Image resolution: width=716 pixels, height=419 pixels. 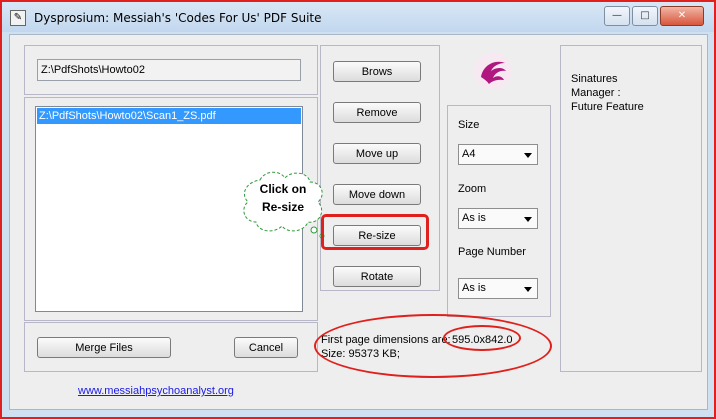 What do you see at coordinates (617, 16) in the screenshot?
I see `minimize-button: —` at bounding box center [617, 16].